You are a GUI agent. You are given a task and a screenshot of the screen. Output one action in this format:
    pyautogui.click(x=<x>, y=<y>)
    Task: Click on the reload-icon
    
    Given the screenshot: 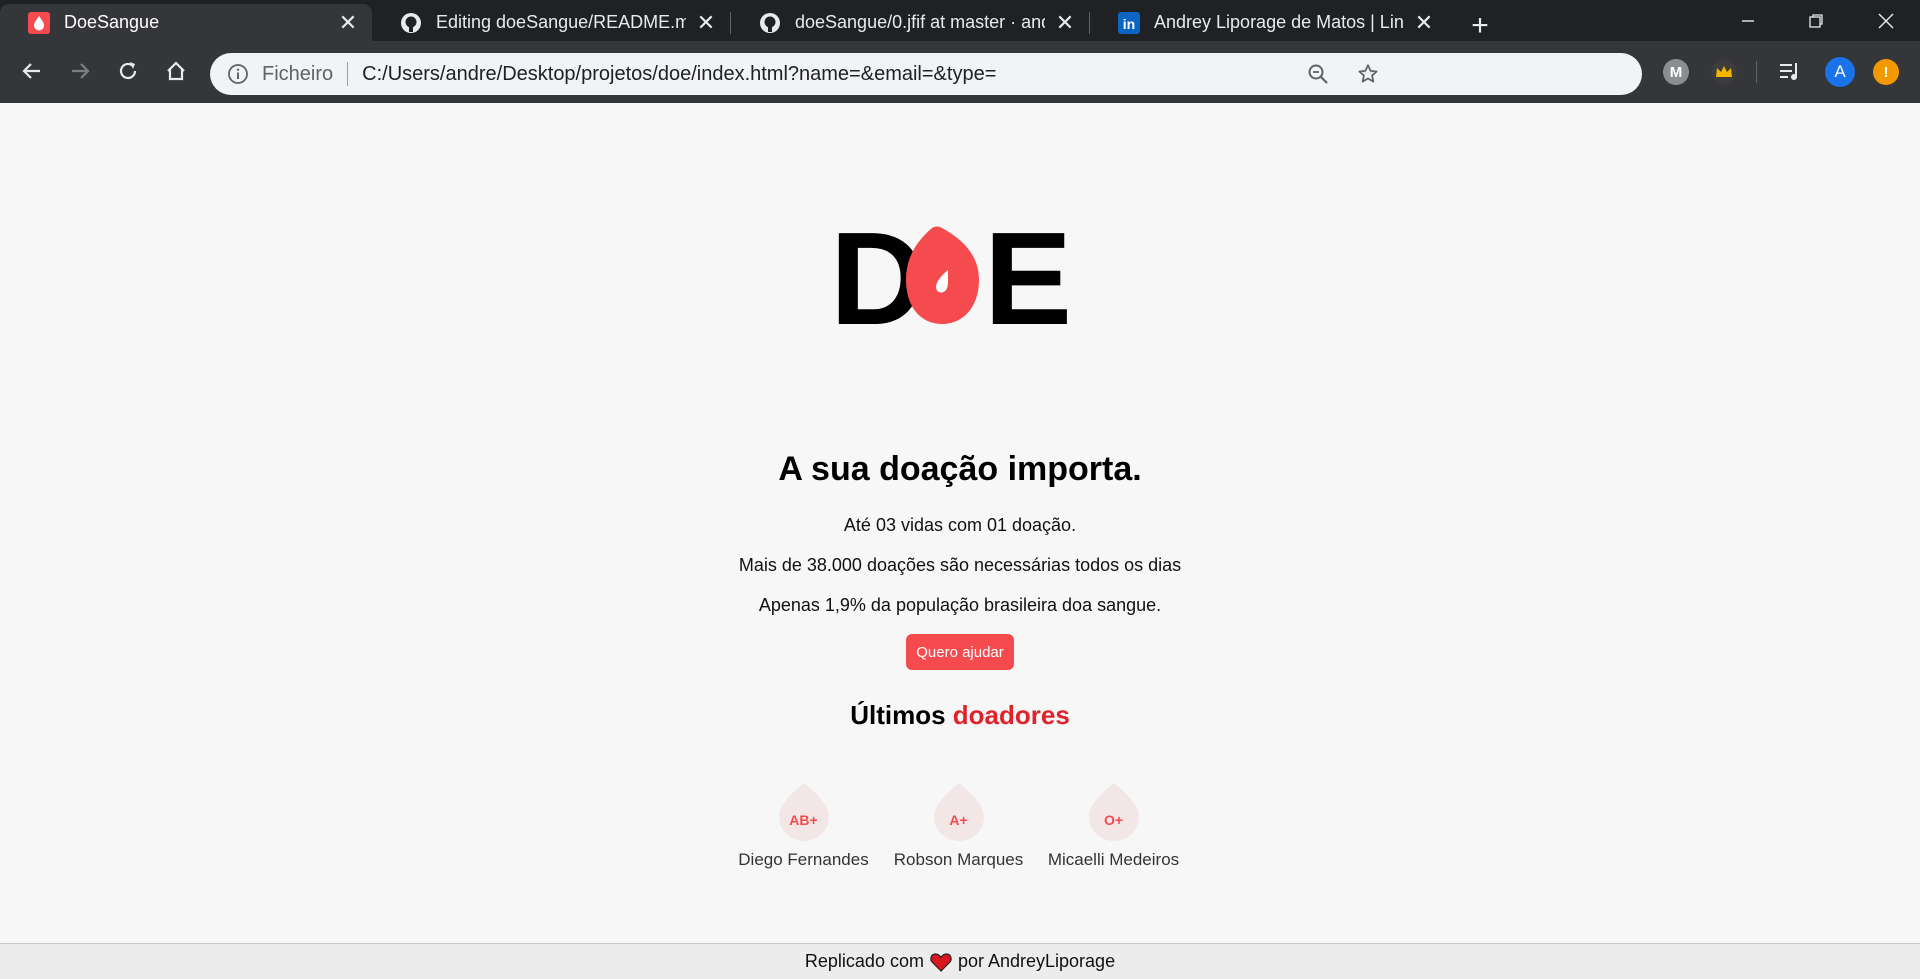 What is the action you would take?
    pyautogui.click(x=128, y=71)
    